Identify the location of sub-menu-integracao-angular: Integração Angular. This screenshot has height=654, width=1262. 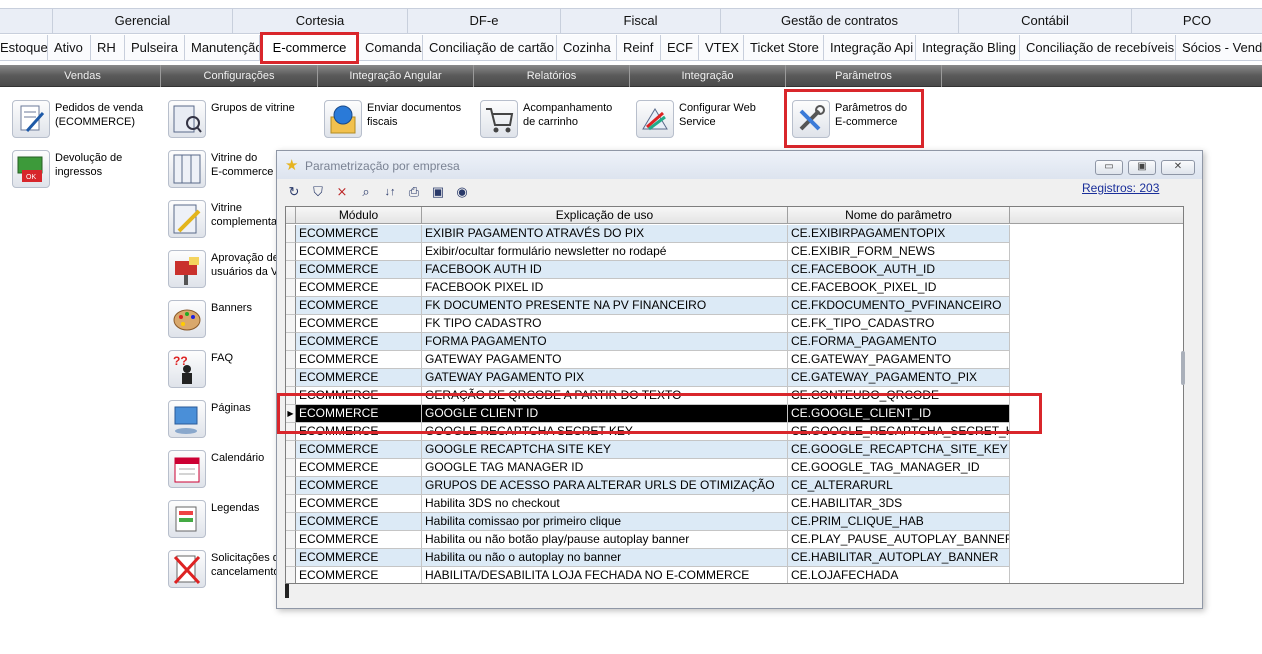
(396, 76).